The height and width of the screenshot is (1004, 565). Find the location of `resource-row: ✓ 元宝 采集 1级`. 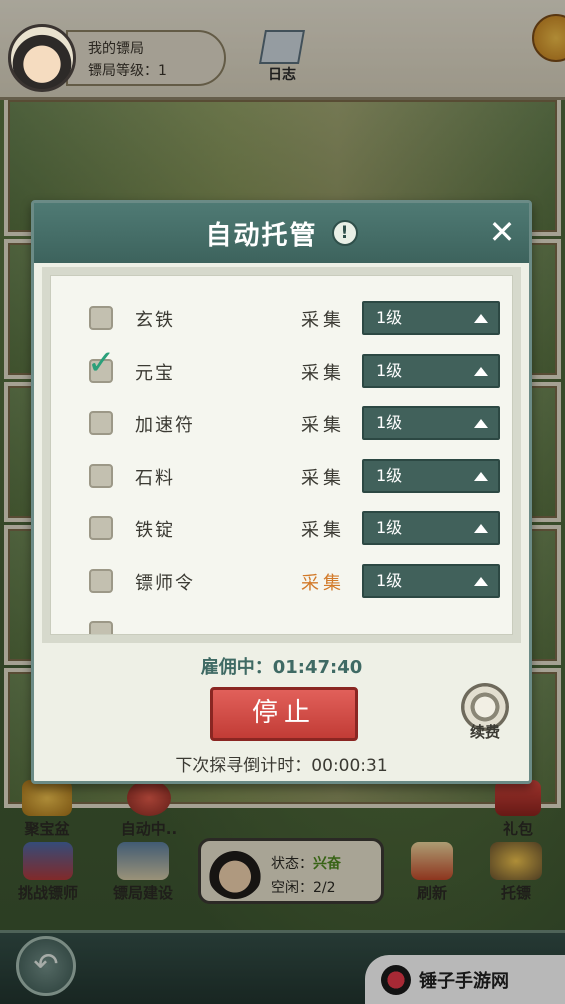

resource-row: ✓ 元宝 采集 1级 is located at coordinates (281, 370).